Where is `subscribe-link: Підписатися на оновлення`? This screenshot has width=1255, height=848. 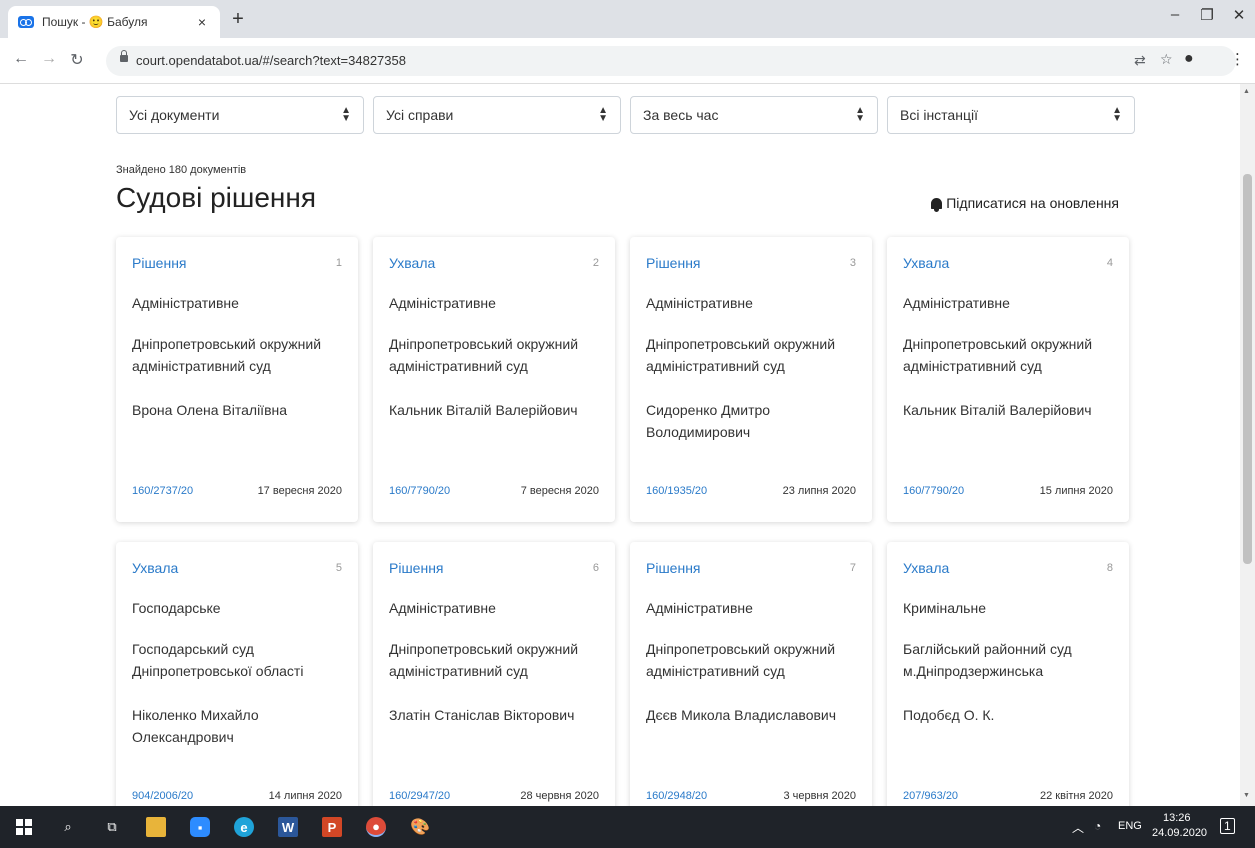
subscribe-link: Підписатися на оновлення is located at coordinates (1025, 203).